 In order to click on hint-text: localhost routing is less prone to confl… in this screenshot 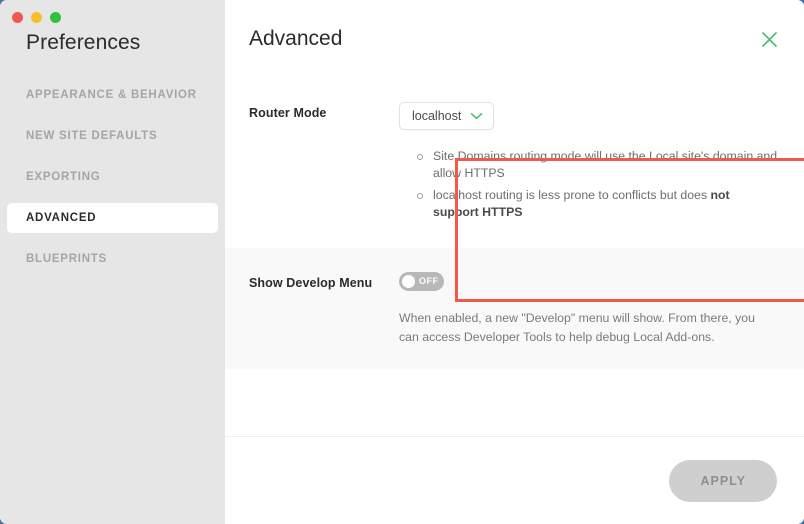, I will do `click(572, 194)`.